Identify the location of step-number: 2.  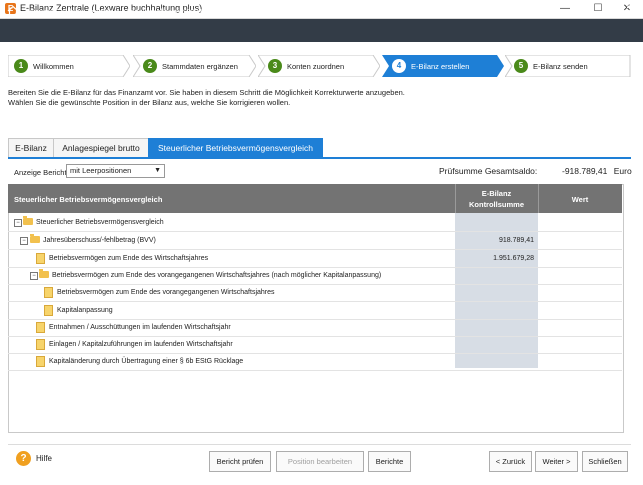
(150, 66).